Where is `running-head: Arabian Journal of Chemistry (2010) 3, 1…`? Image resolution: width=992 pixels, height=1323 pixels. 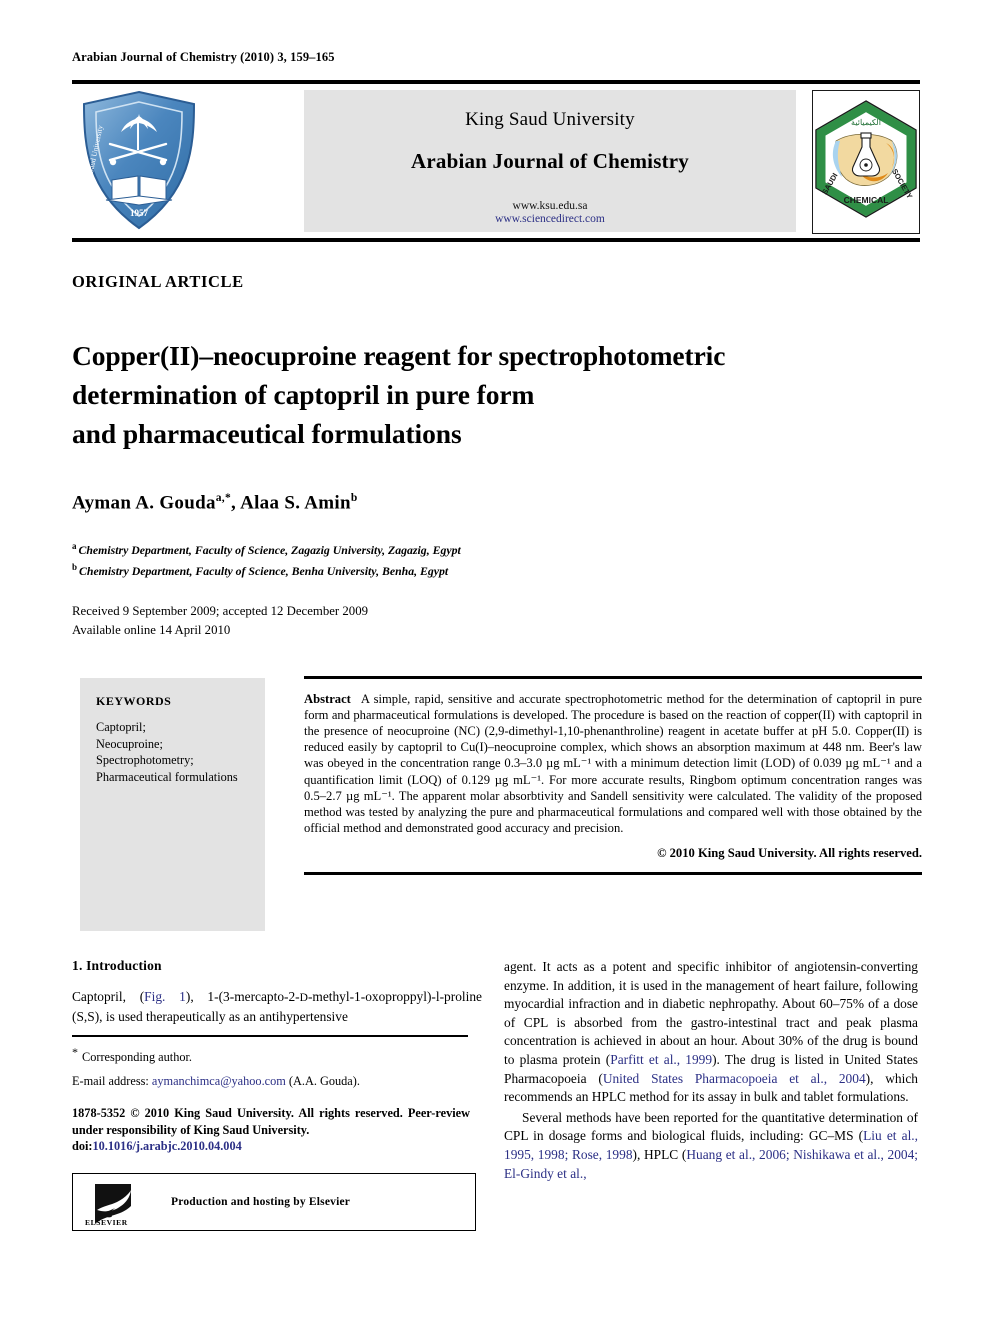
running-head: Arabian Journal of Chemistry (2010) 3, 1… is located at coordinates (203, 57).